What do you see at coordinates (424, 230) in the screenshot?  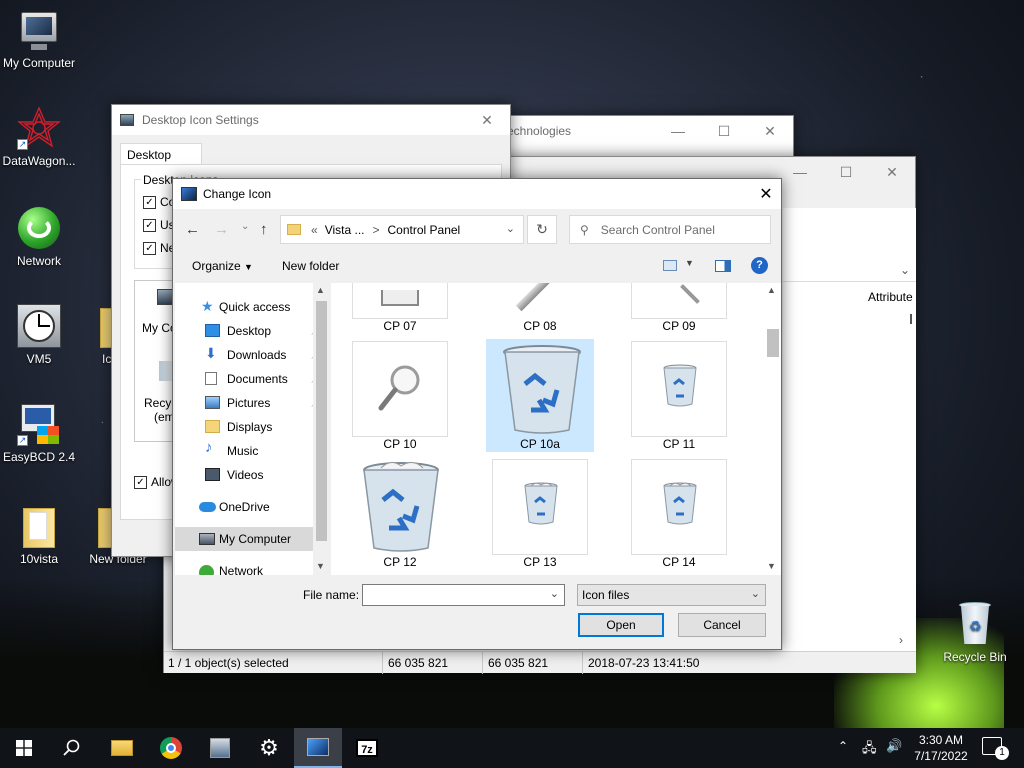 I see `breadcrumb-control-panel: Control Panel` at bounding box center [424, 230].